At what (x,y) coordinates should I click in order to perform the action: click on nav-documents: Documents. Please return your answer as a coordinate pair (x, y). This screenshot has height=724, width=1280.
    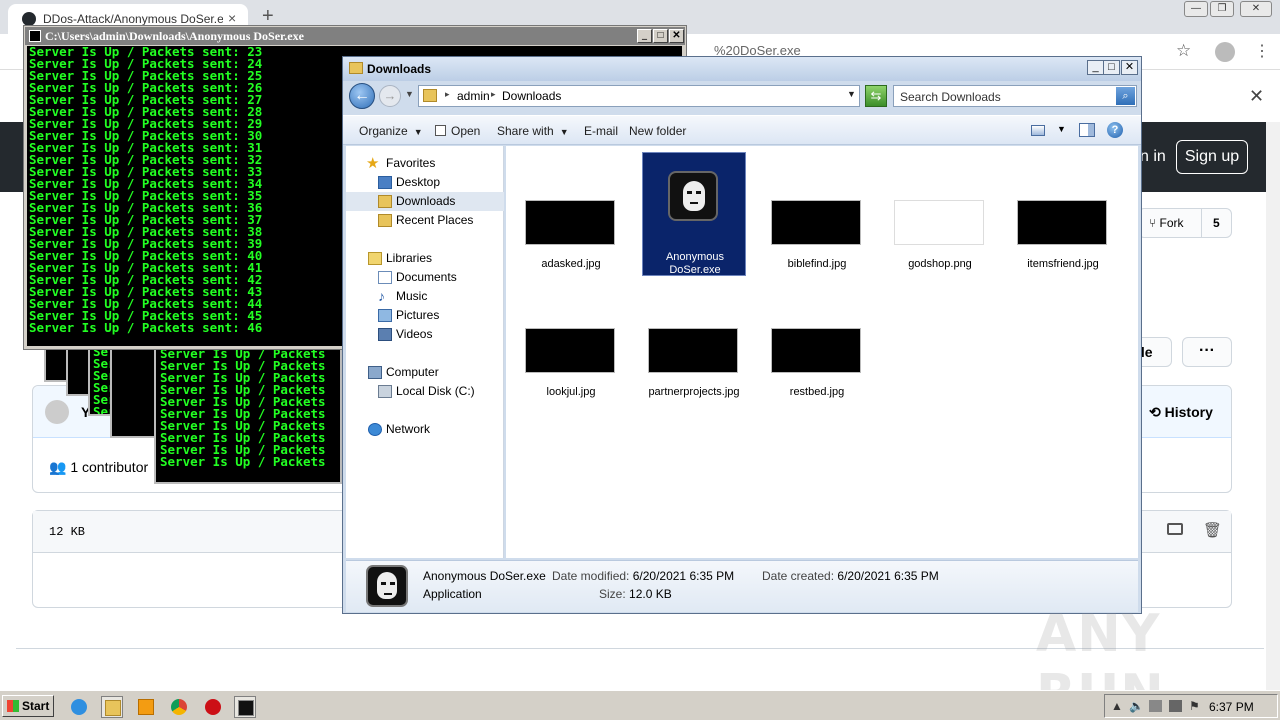
    Looking at the image, I should click on (425, 277).